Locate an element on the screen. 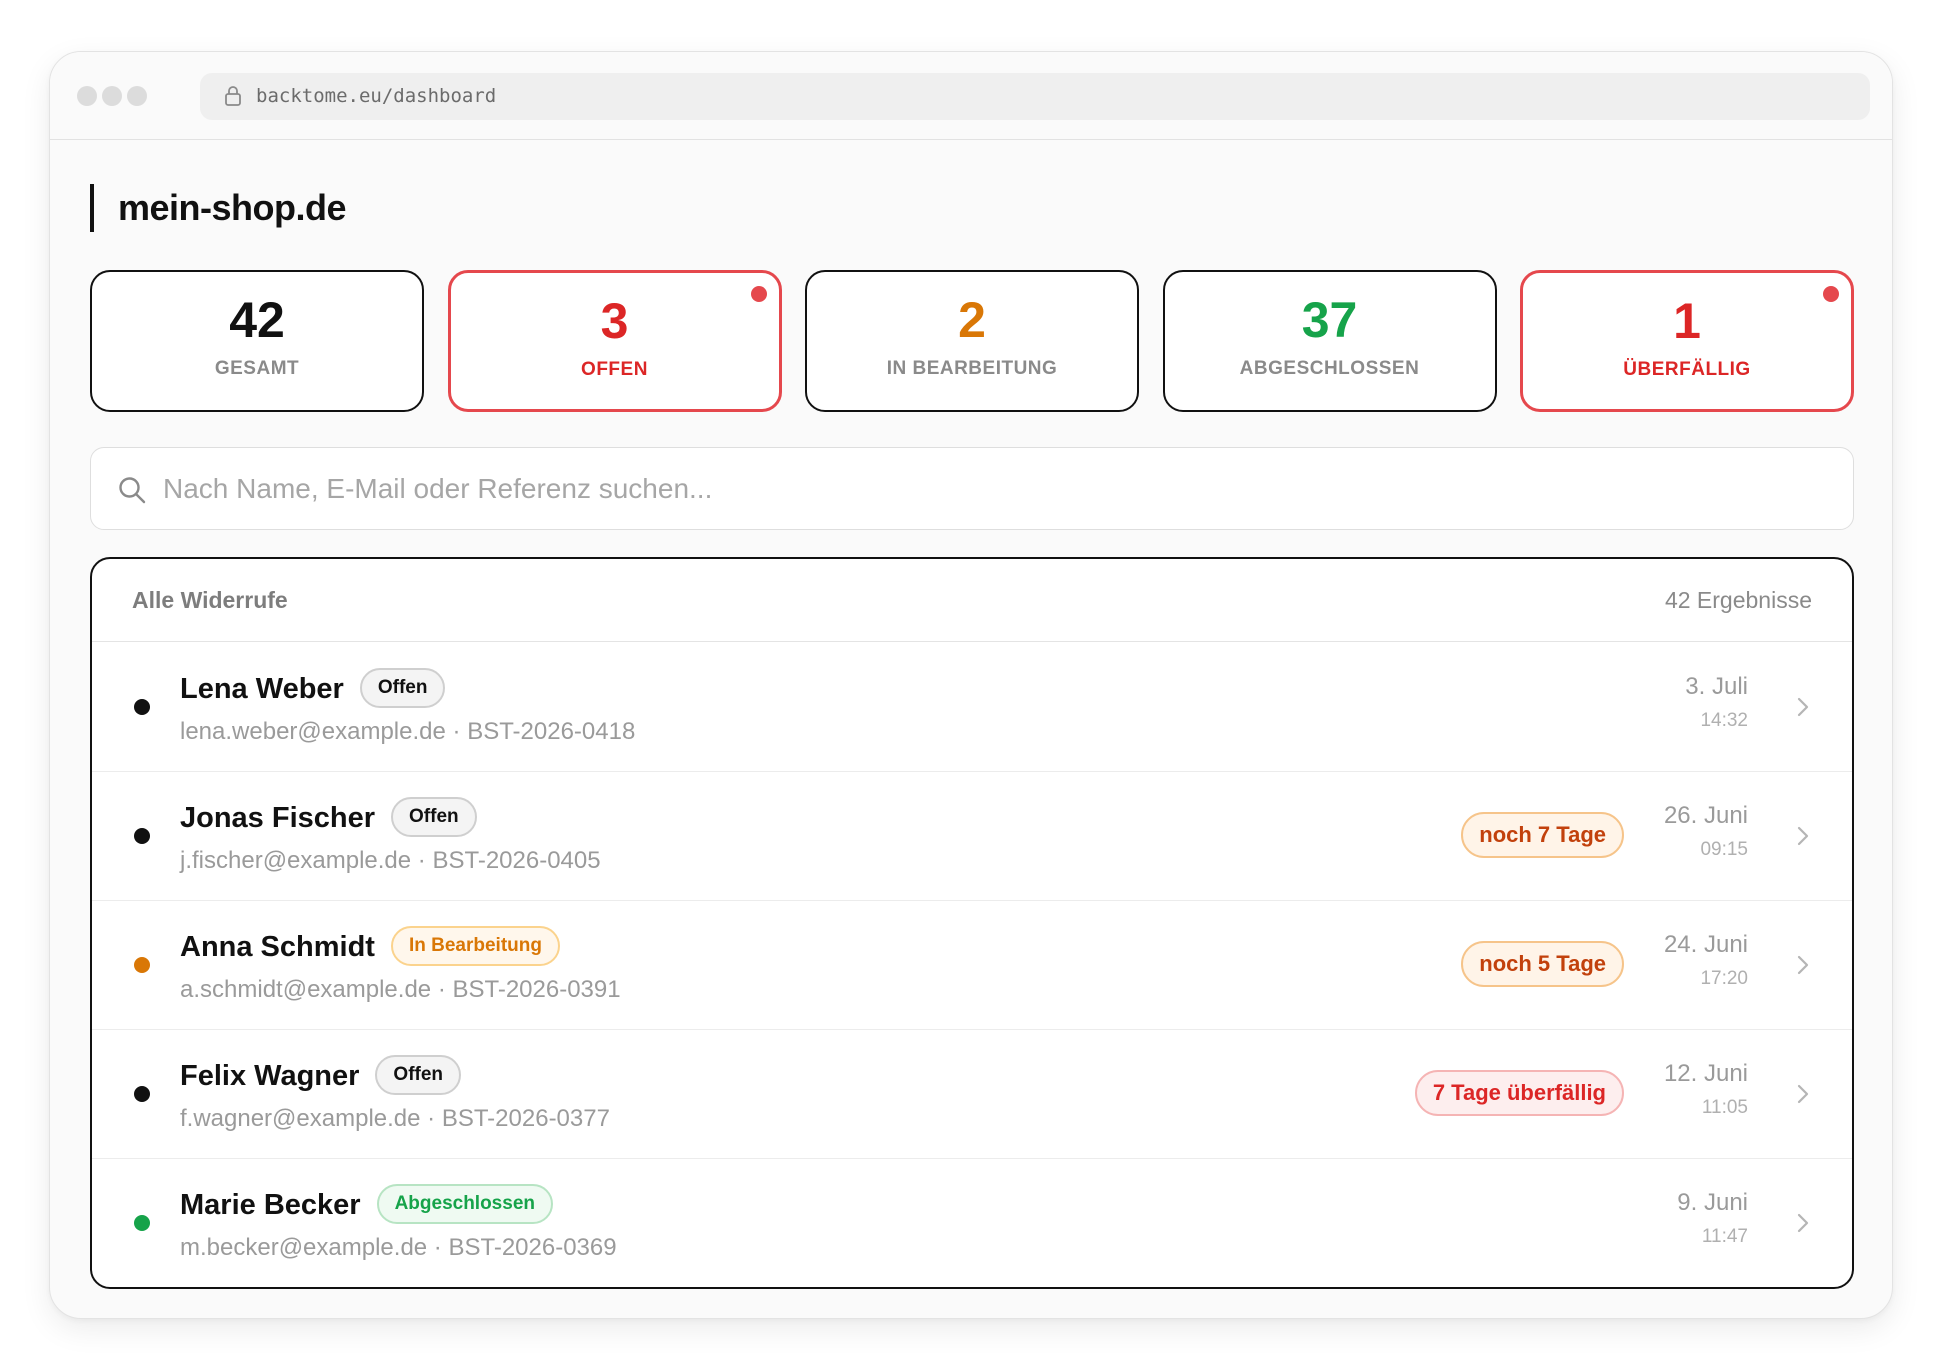 Image resolution: width=1936 pixels, height=1364 pixels. row-time: 14:32 is located at coordinates (1724, 720).